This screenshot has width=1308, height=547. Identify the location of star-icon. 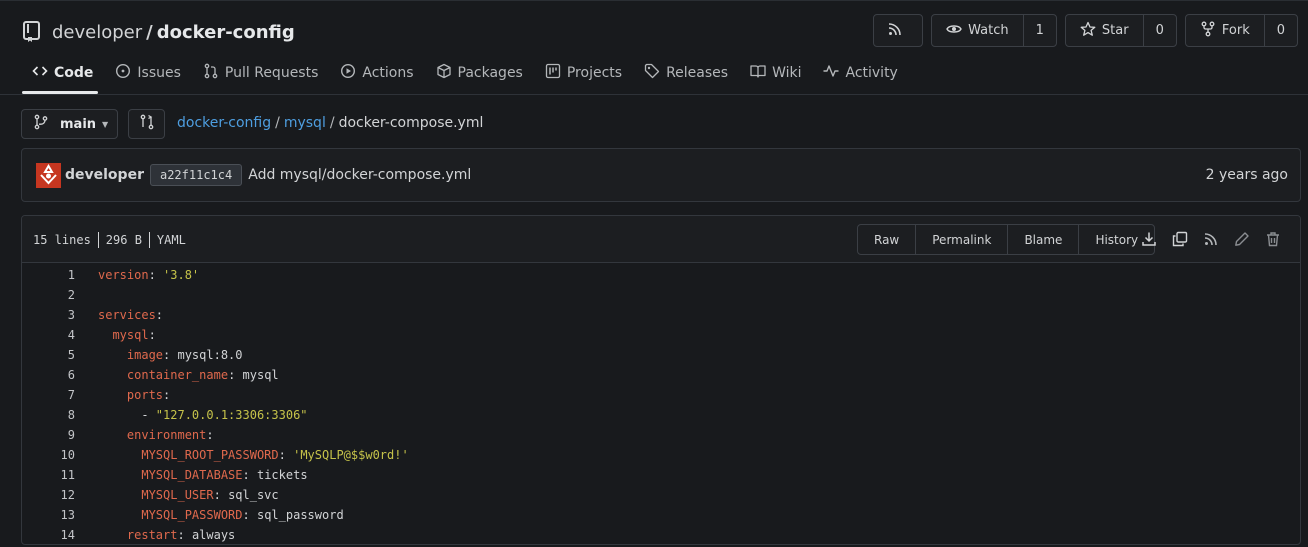
(1091, 31).